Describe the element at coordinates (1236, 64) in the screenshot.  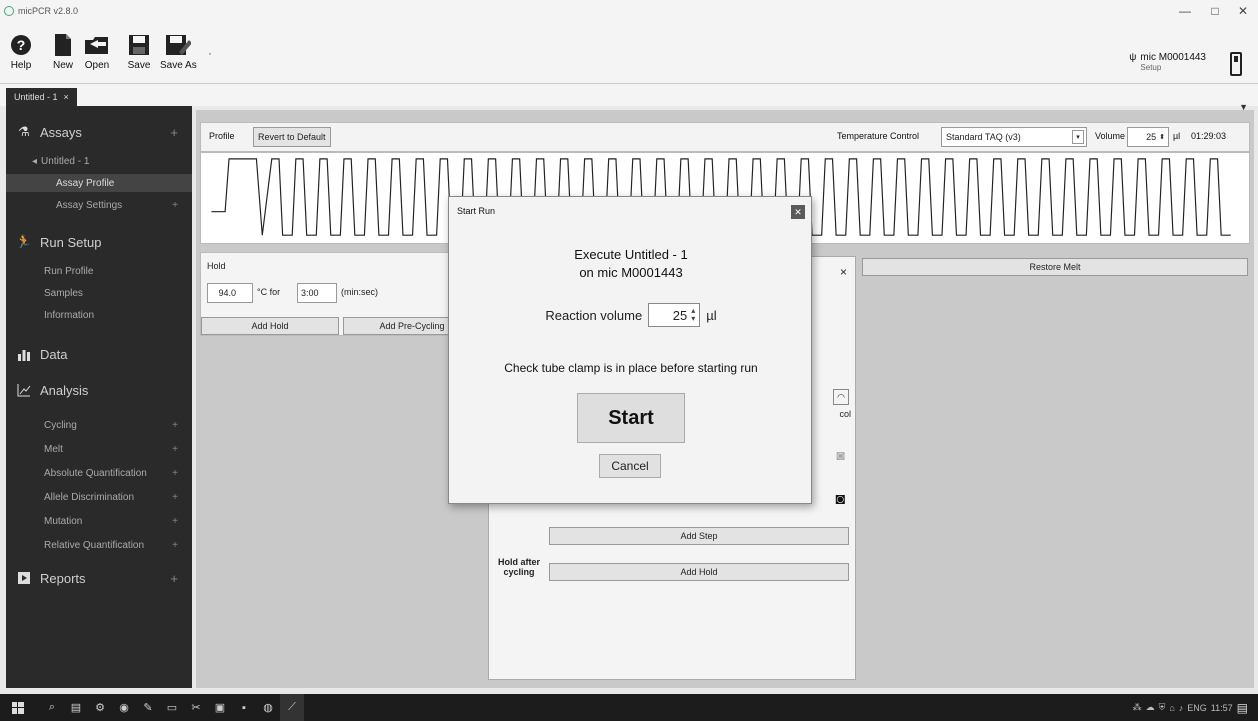
I see `device-battery-icon` at that location.